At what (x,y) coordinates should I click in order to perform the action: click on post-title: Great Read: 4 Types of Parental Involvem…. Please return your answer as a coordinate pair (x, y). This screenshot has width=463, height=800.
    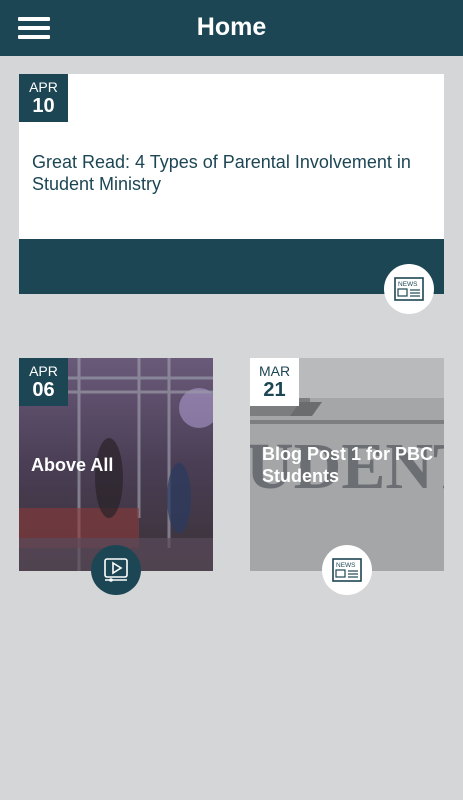
    Looking at the image, I should click on (221, 173).